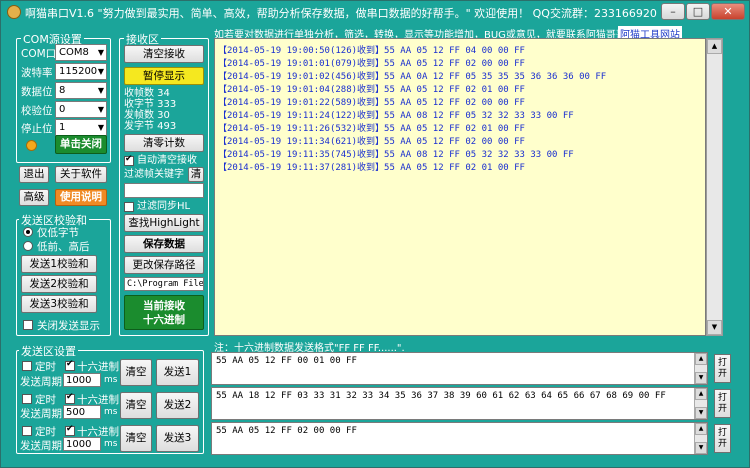 The height and width of the screenshot is (468, 750). I want to click on open-file2-button: 打开, so click(722, 403).